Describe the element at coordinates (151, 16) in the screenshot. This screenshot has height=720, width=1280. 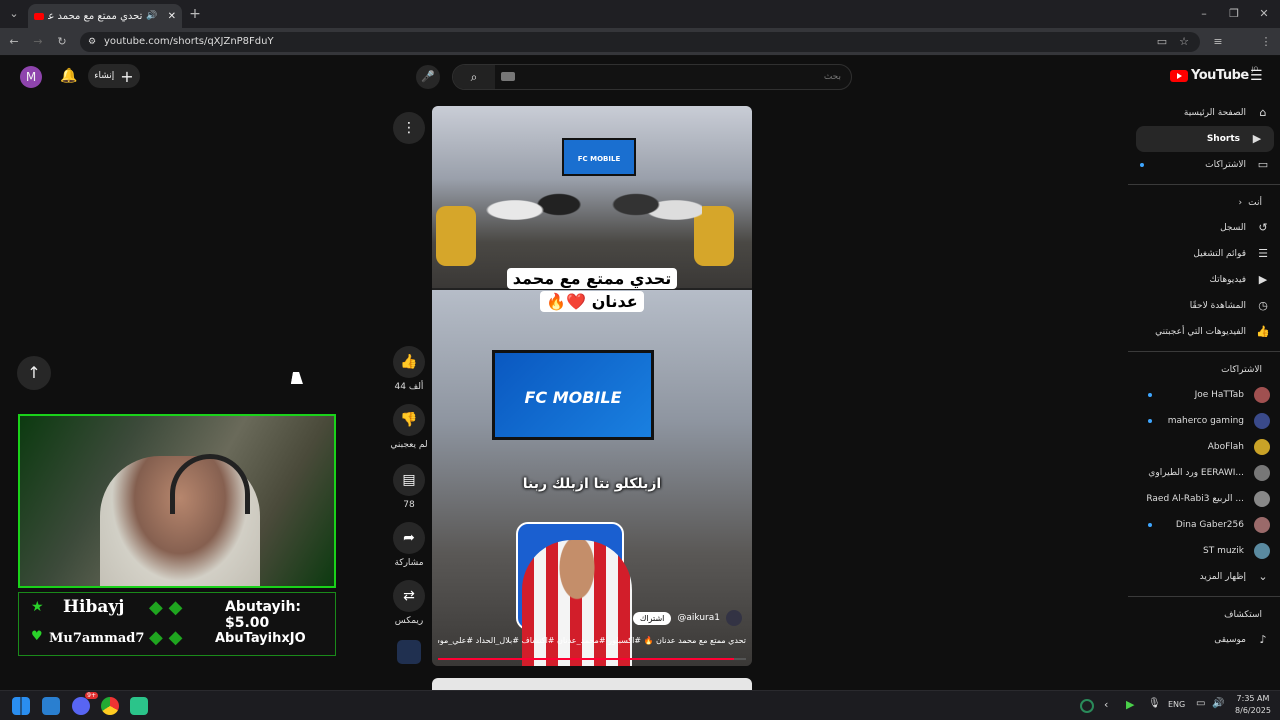
I see `speaker-icon: 🔊` at that location.